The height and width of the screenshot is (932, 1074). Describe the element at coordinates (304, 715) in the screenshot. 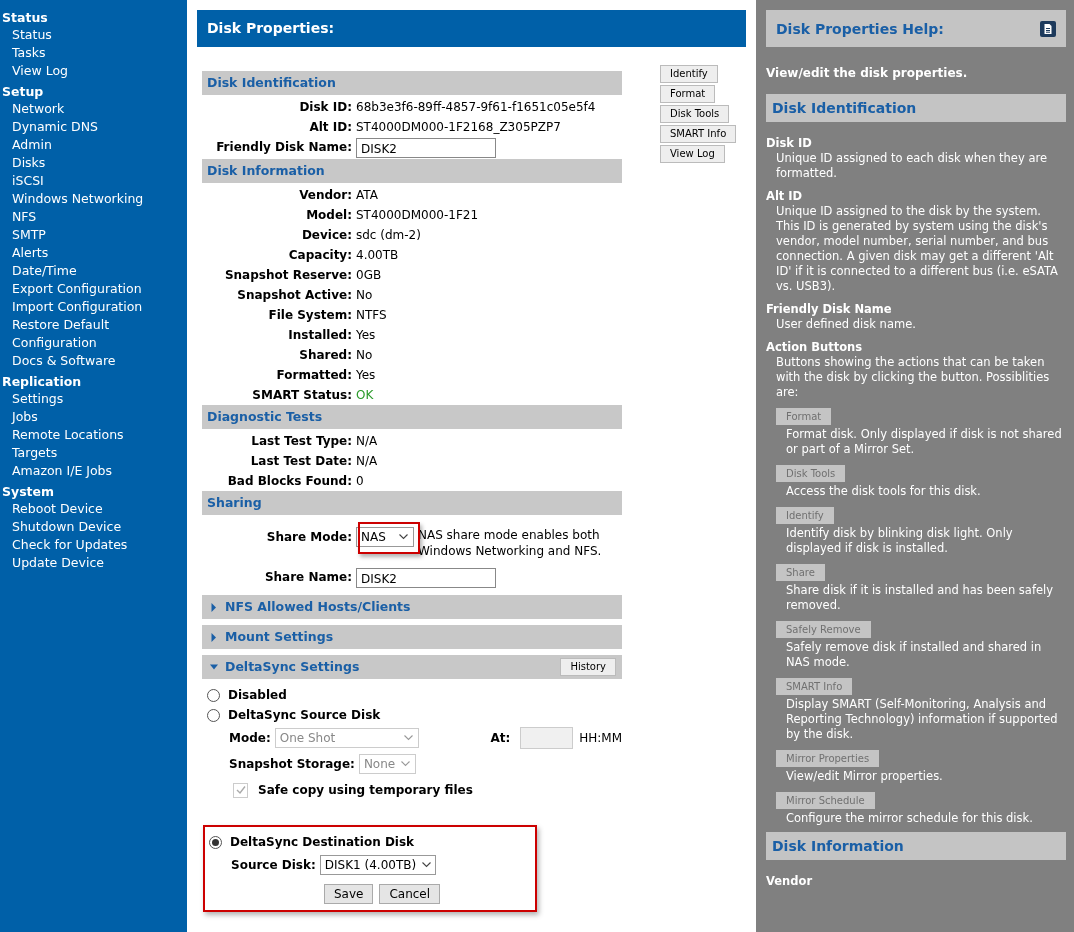

I see `radio-label: DeltaSync Source Disk` at that location.